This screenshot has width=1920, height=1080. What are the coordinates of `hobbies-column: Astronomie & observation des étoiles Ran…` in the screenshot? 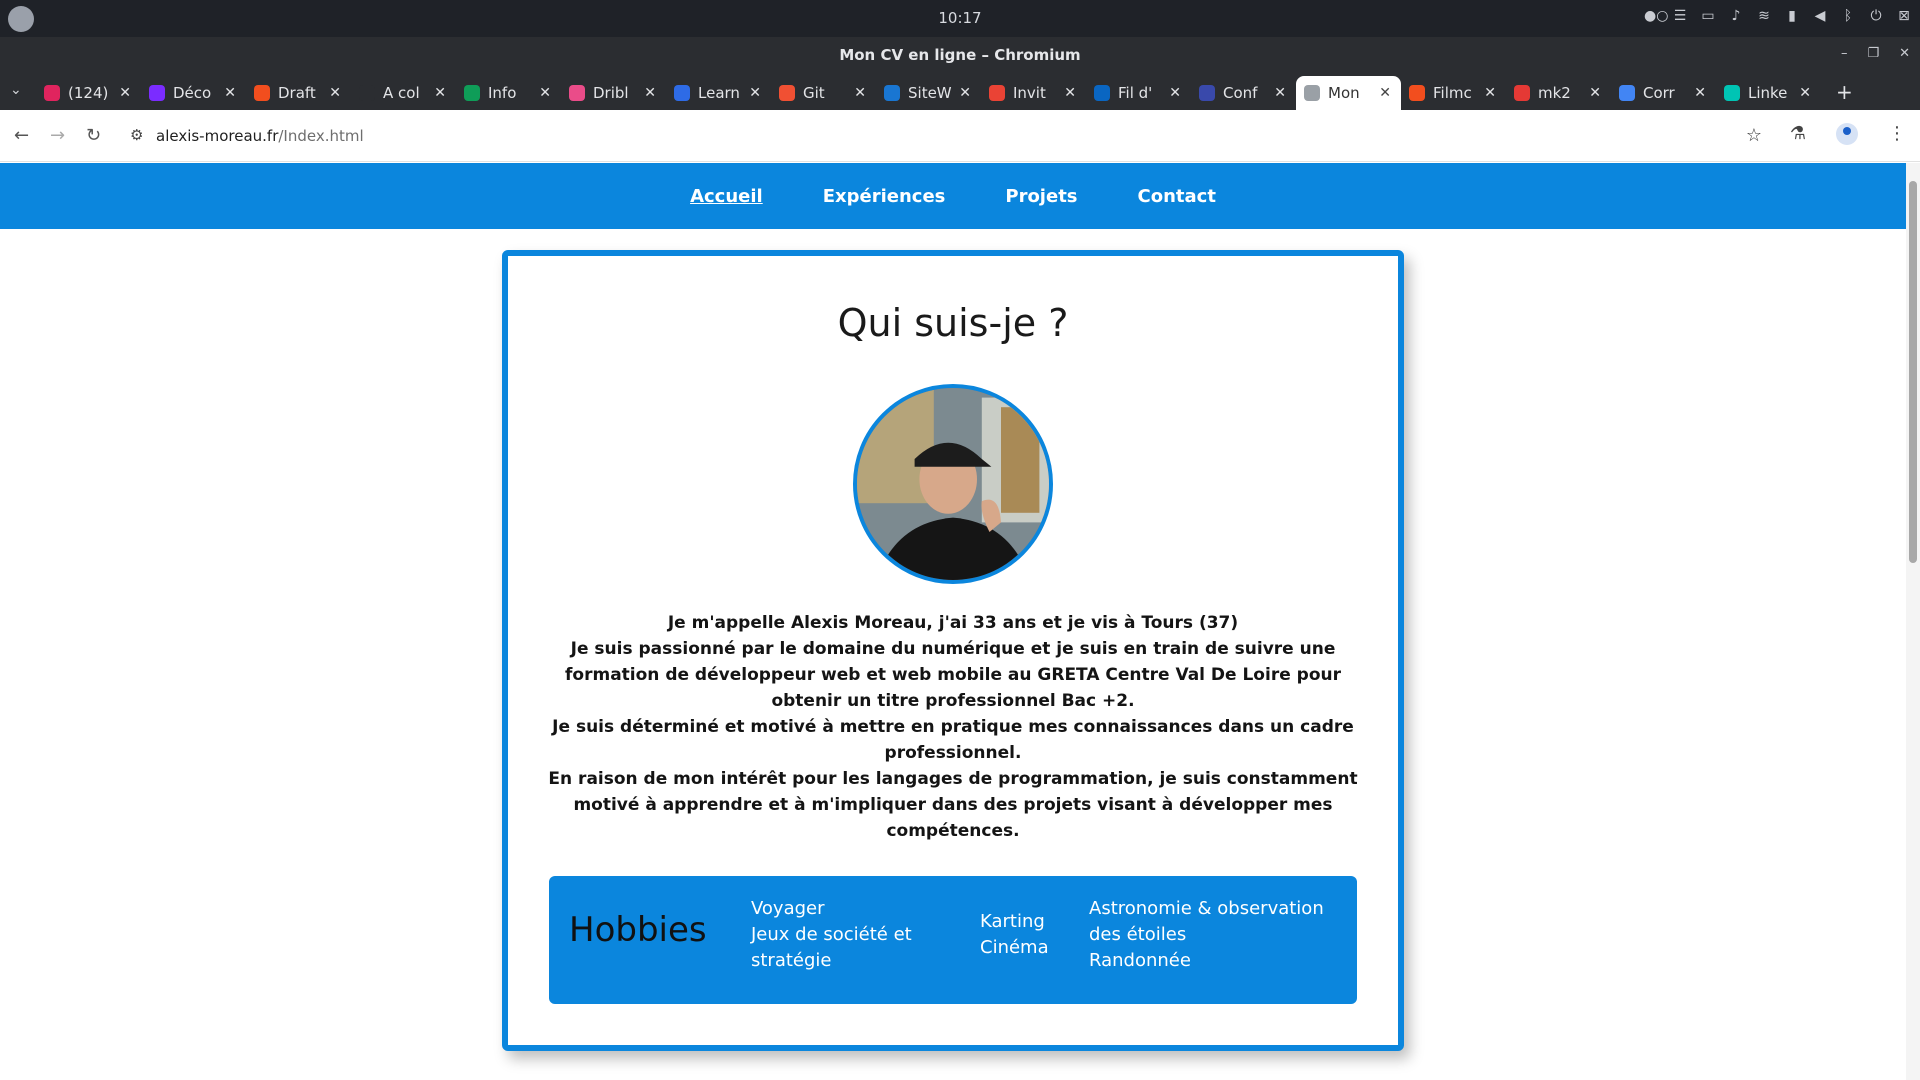 It's located at (1214, 935).